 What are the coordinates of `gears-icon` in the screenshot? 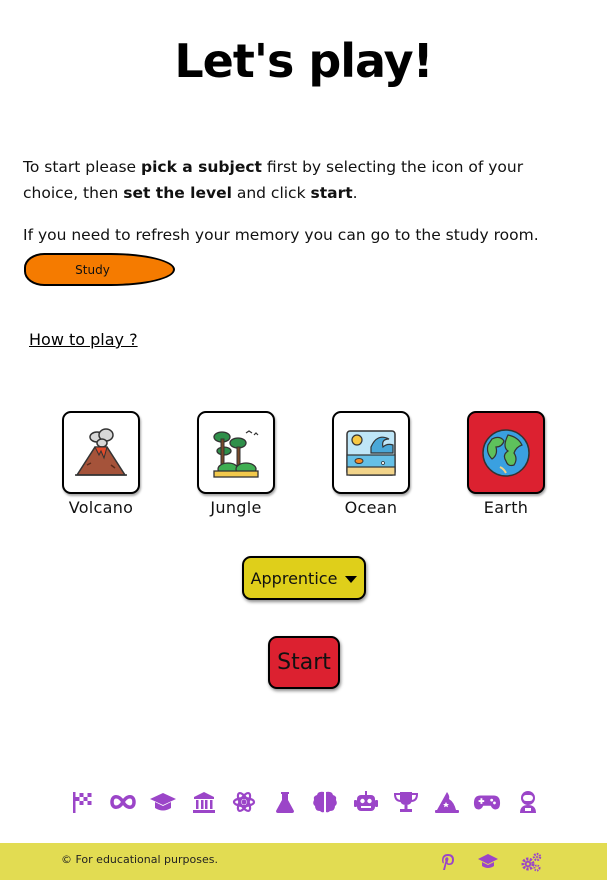 It's located at (531, 862).